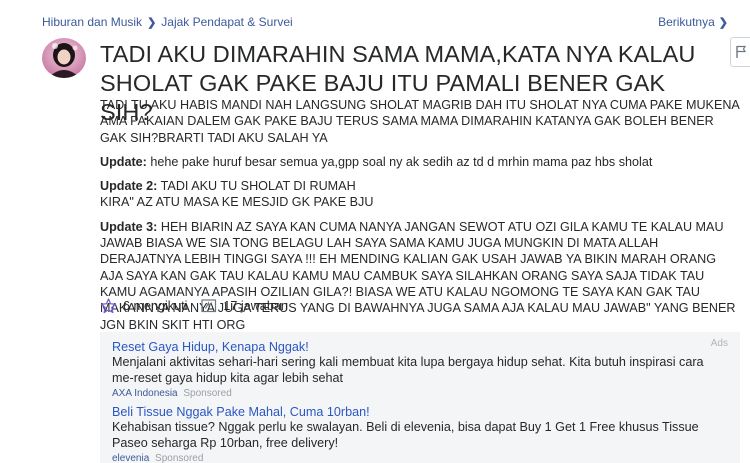 Image resolution: width=750 pixels, height=463 pixels. I want to click on update-text-line-2: KIRA" AZ ATU MASA KE MESJID GK PAKE BJU, so click(237, 202).